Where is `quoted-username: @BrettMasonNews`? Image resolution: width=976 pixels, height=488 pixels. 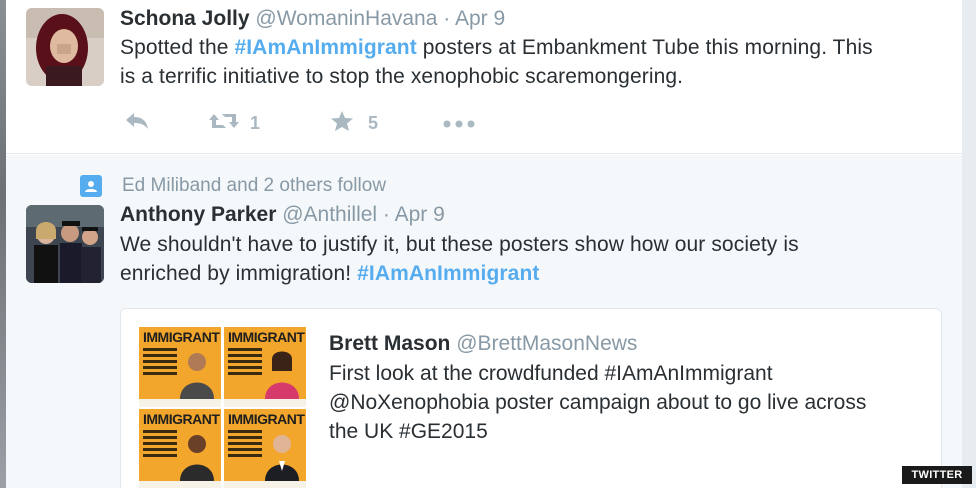 quoted-username: @BrettMasonNews is located at coordinates (546, 343).